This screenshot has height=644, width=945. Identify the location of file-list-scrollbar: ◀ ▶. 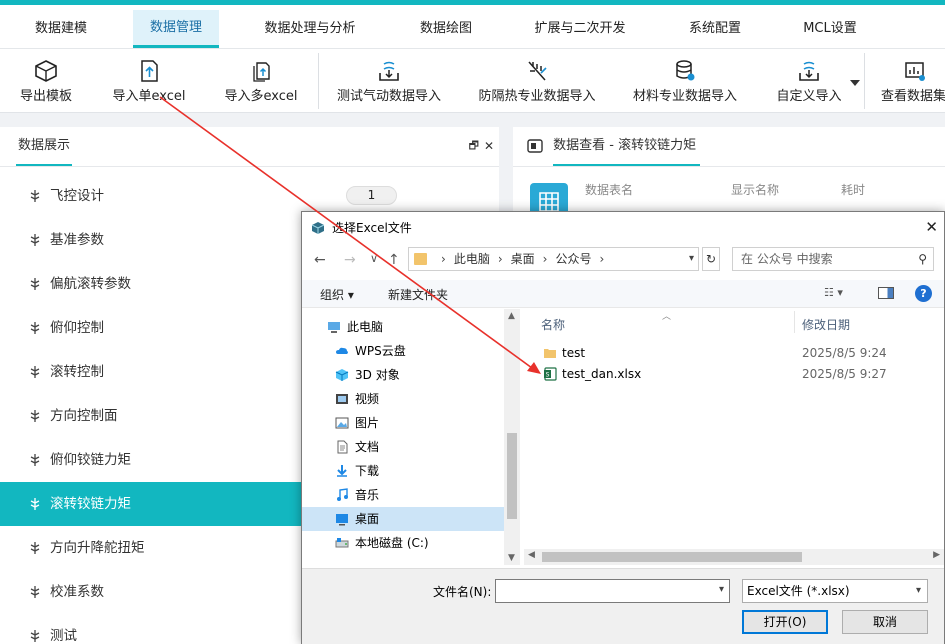
(734, 557).